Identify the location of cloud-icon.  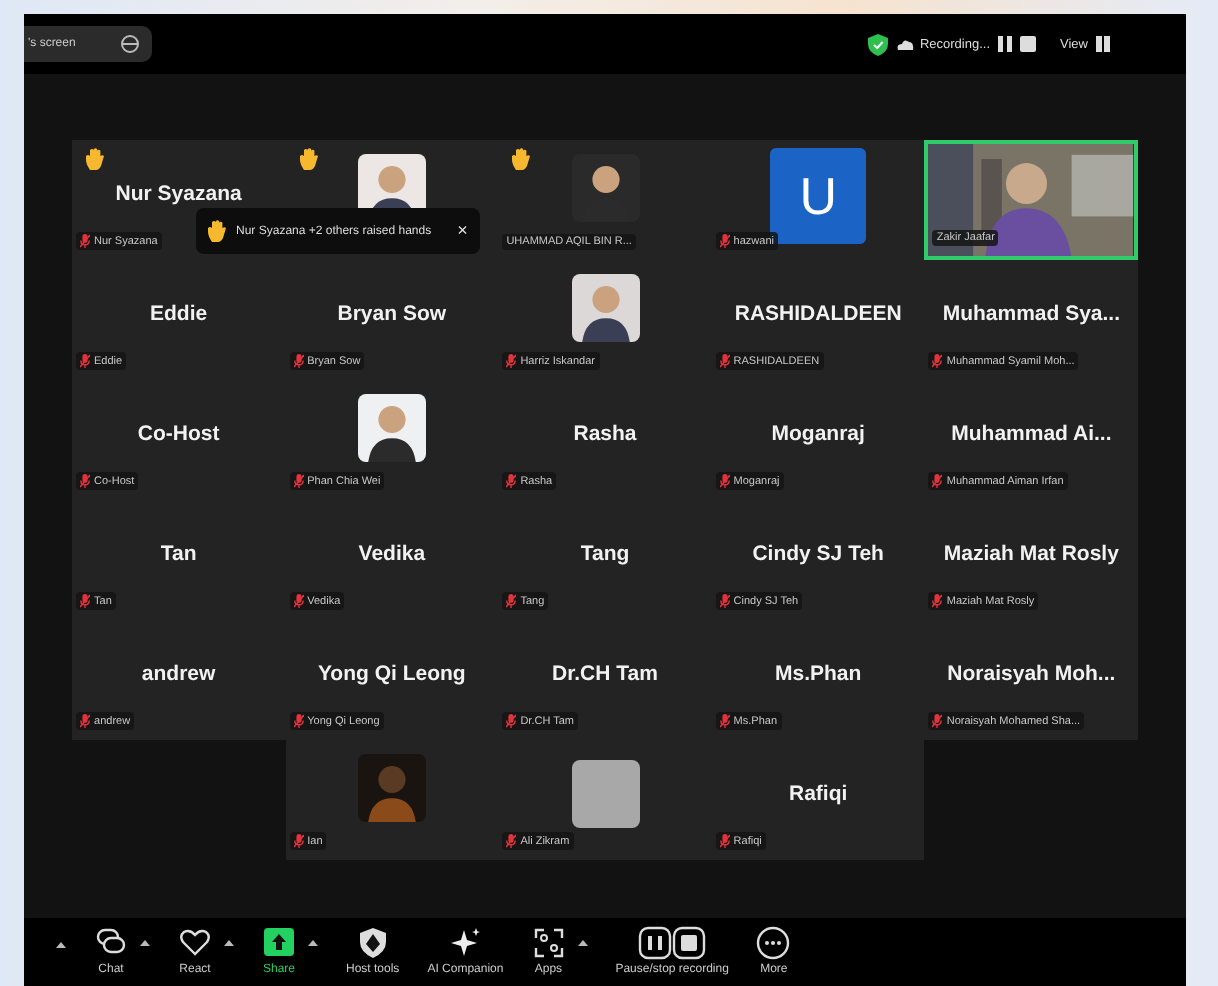
(904, 44).